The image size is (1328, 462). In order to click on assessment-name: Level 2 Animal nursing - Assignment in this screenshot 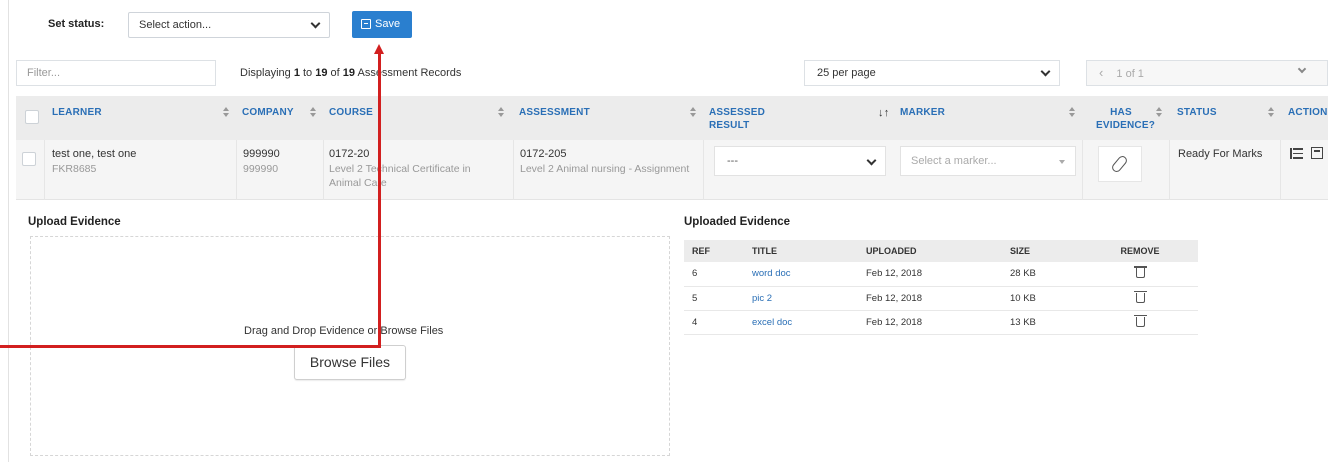, I will do `click(605, 169)`.